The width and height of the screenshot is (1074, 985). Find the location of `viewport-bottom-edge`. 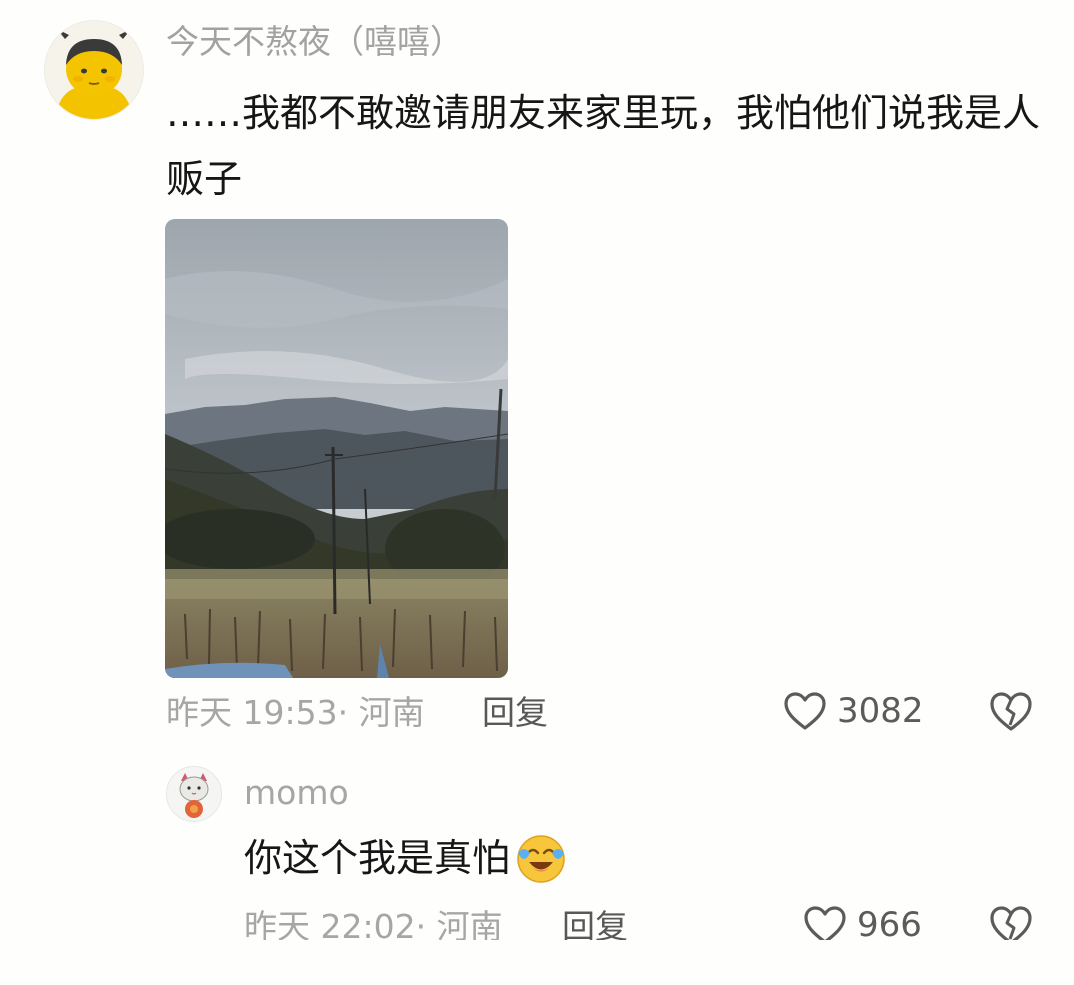

viewport-bottom-edge is located at coordinates (537, 962).